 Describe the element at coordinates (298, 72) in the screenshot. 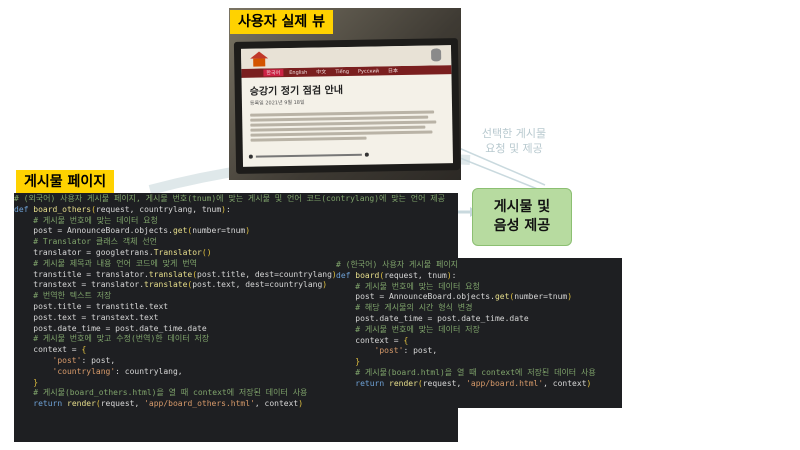

I see `menu-item: English` at that location.